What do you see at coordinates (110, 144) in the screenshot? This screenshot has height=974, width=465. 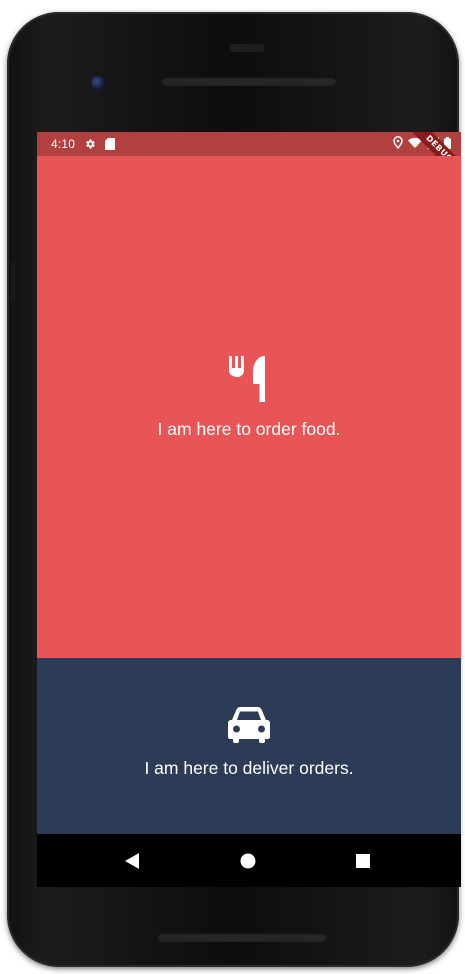 I see `sd-card-icon` at bounding box center [110, 144].